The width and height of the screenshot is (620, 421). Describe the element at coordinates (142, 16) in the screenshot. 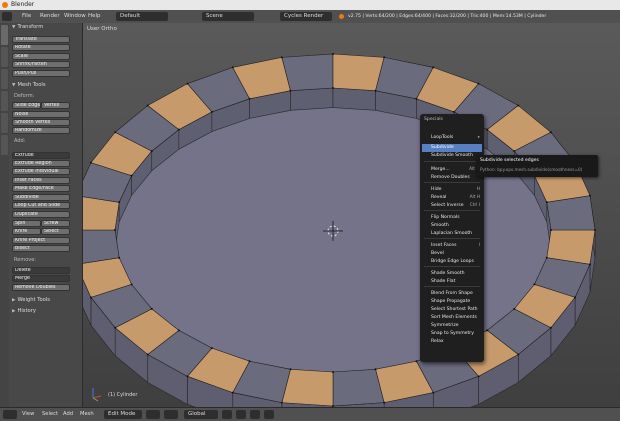

I see `screen-layout-select: Default` at that location.